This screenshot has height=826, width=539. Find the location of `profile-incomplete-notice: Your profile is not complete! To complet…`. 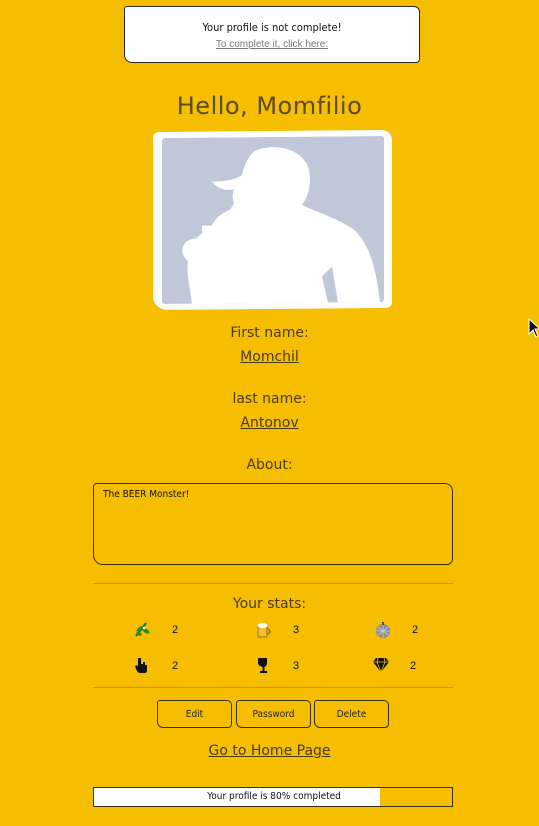

profile-incomplete-notice: Your profile is not complete! To complet… is located at coordinates (272, 34).